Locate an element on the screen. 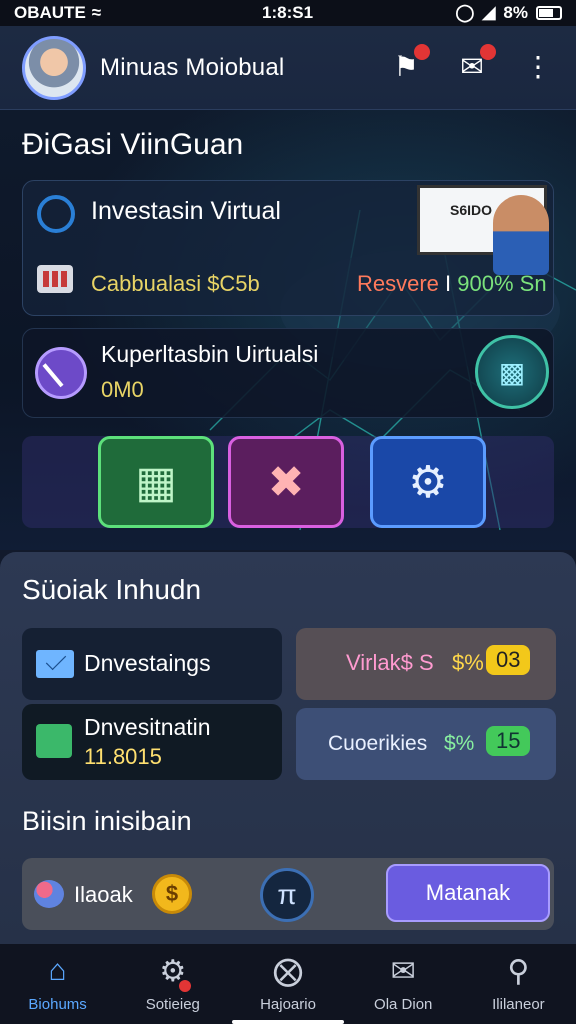 Image resolution: width=576 pixels, height=1024 pixels. status-icons: ◯ ◢ 8% is located at coordinates (508, 13).